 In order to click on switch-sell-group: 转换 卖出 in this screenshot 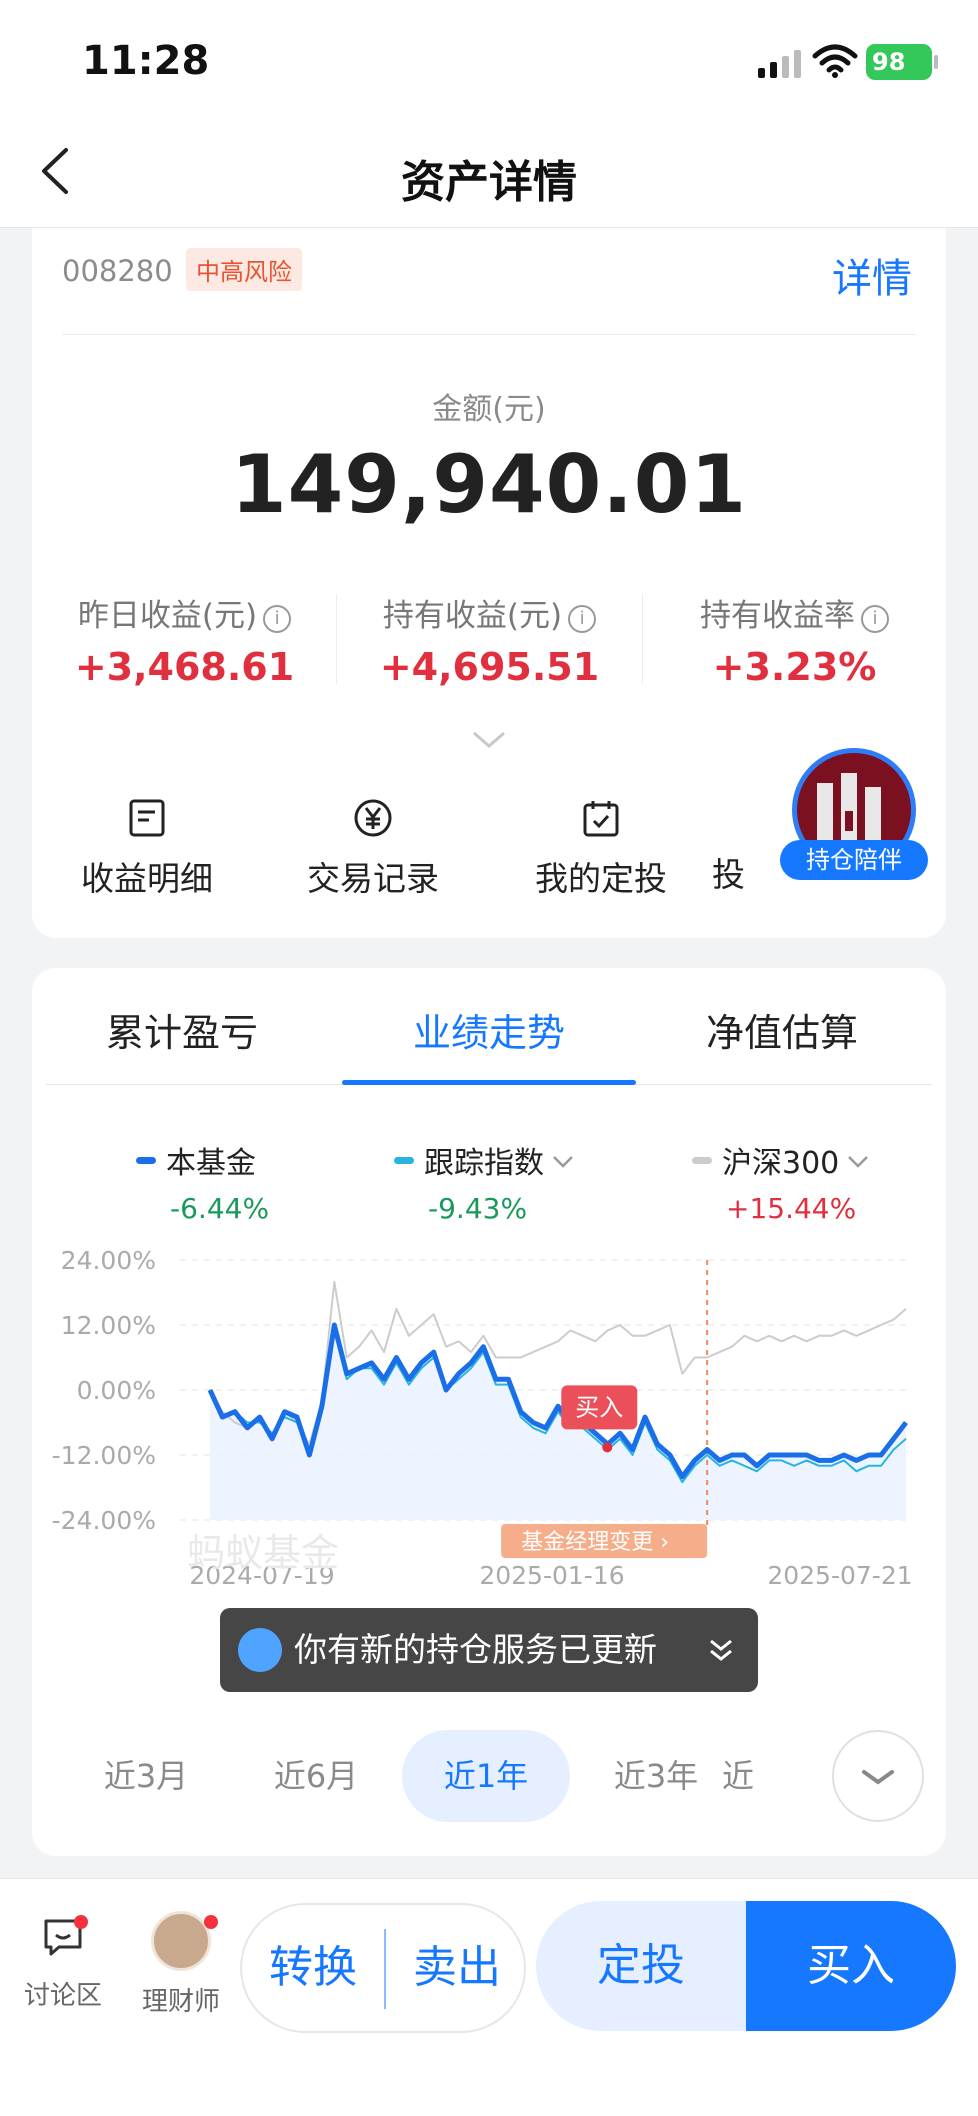, I will do `click(383, 1968)`.